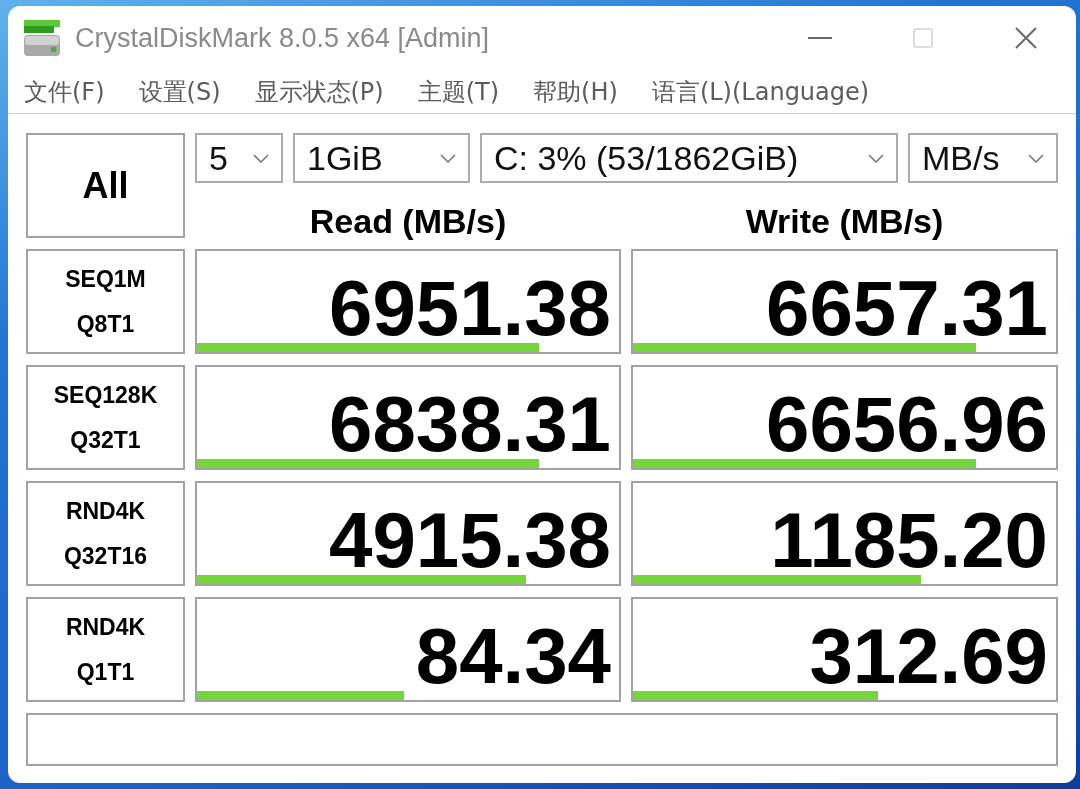 The width and height of the screenshot is (1080, 789). What do you see at coordinates (408, 221) in the screenshot?
I see `column-header: Read (MB/s)` at bounding box center [408, 221].